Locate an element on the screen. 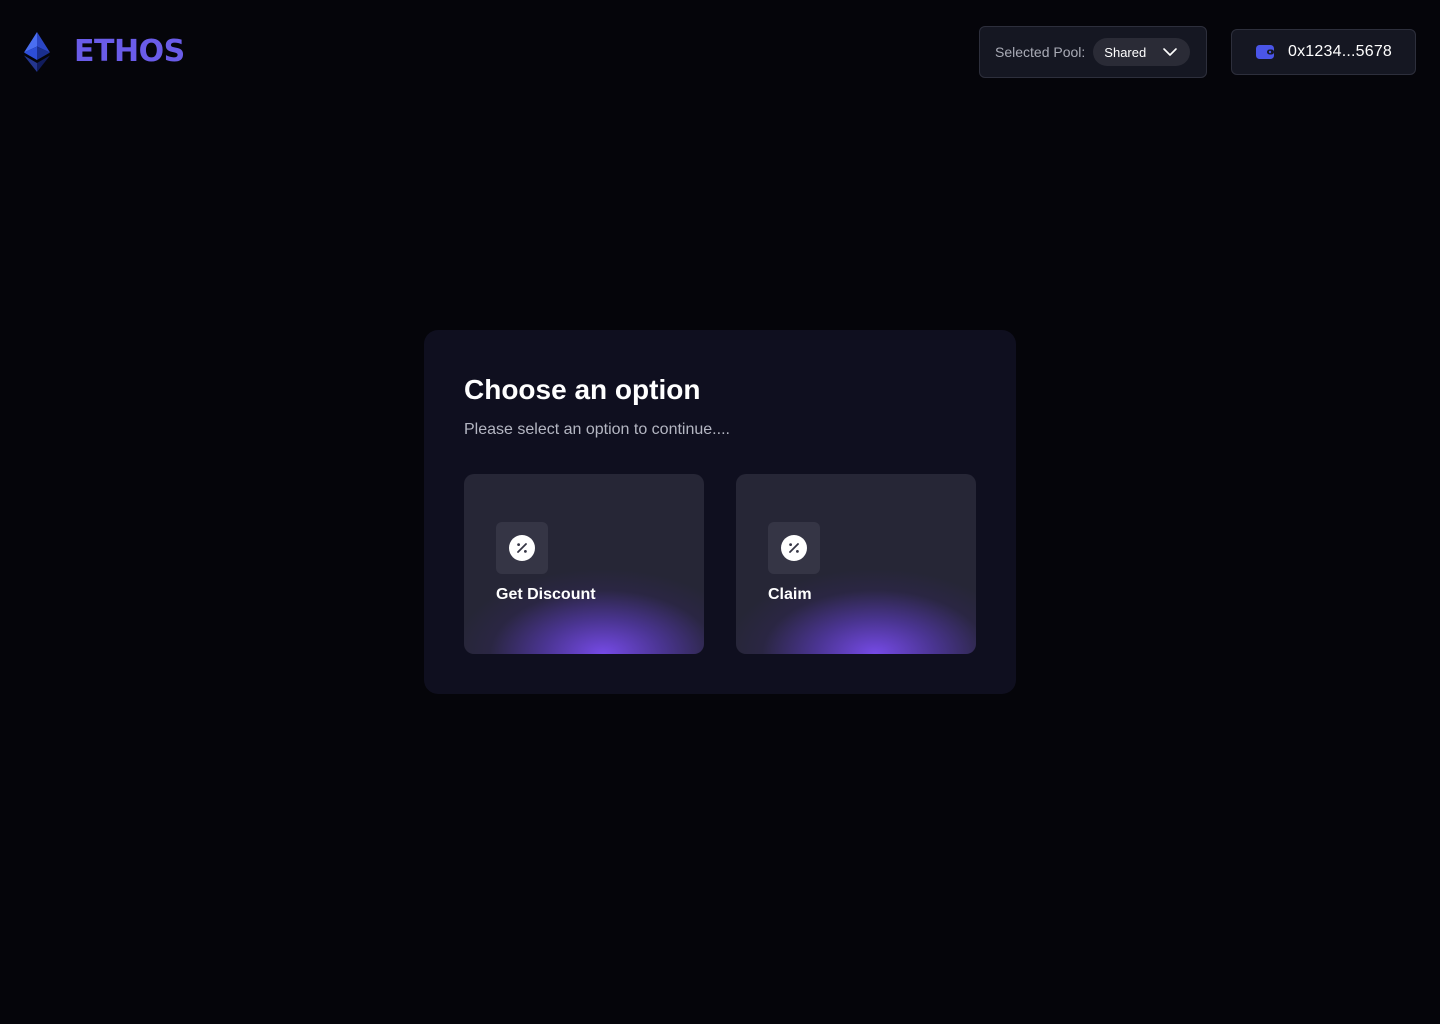 The width and height of the screenshot is (1440, 1024). logo: ETHOS is located at coordinates (104, 52).